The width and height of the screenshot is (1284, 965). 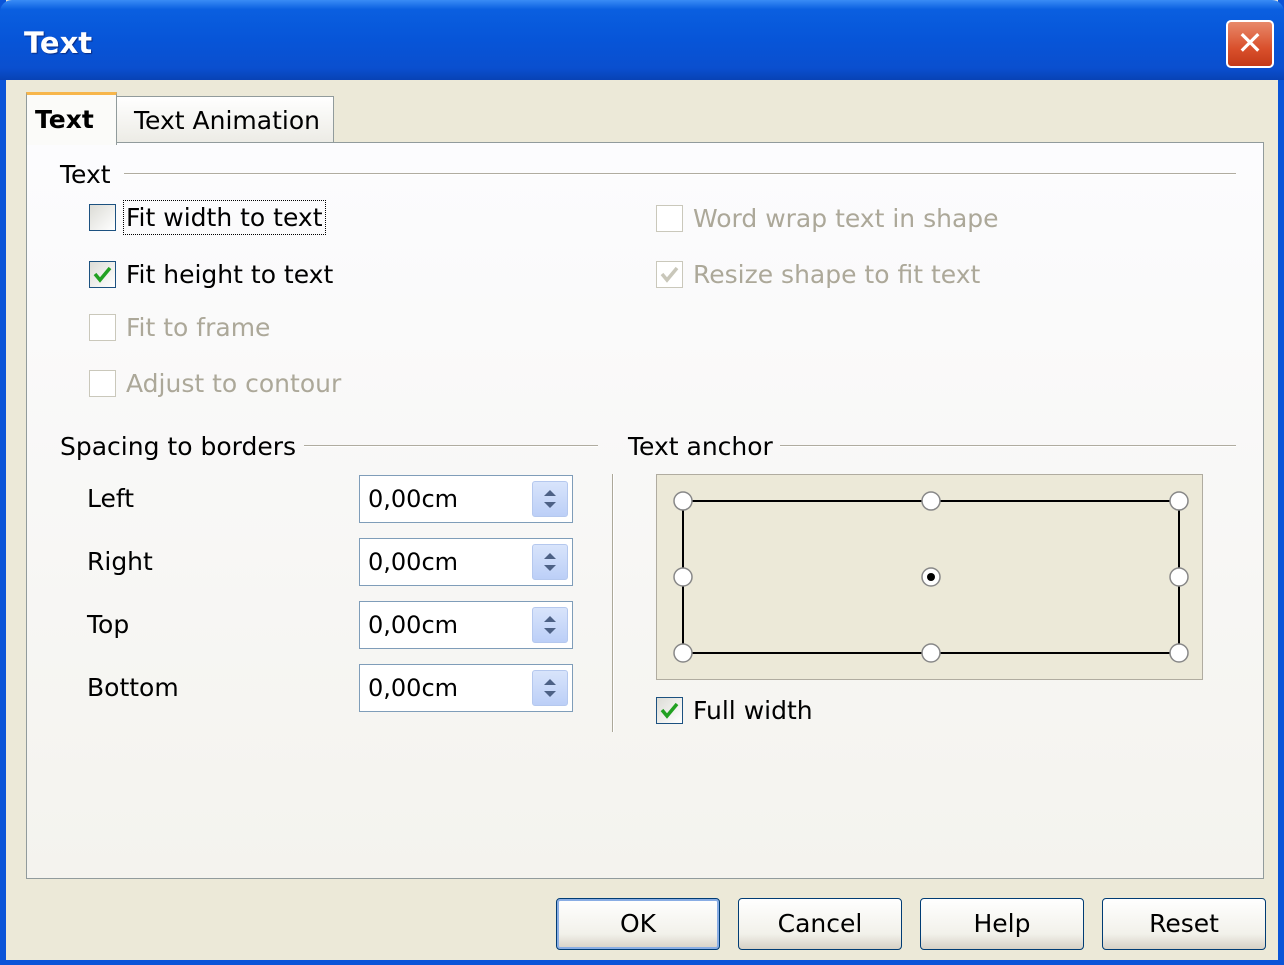 What do you see at coordinates (102, 217) in the screenshot?
I see `fit-width-checkbox` at bounding box center [102, 217].